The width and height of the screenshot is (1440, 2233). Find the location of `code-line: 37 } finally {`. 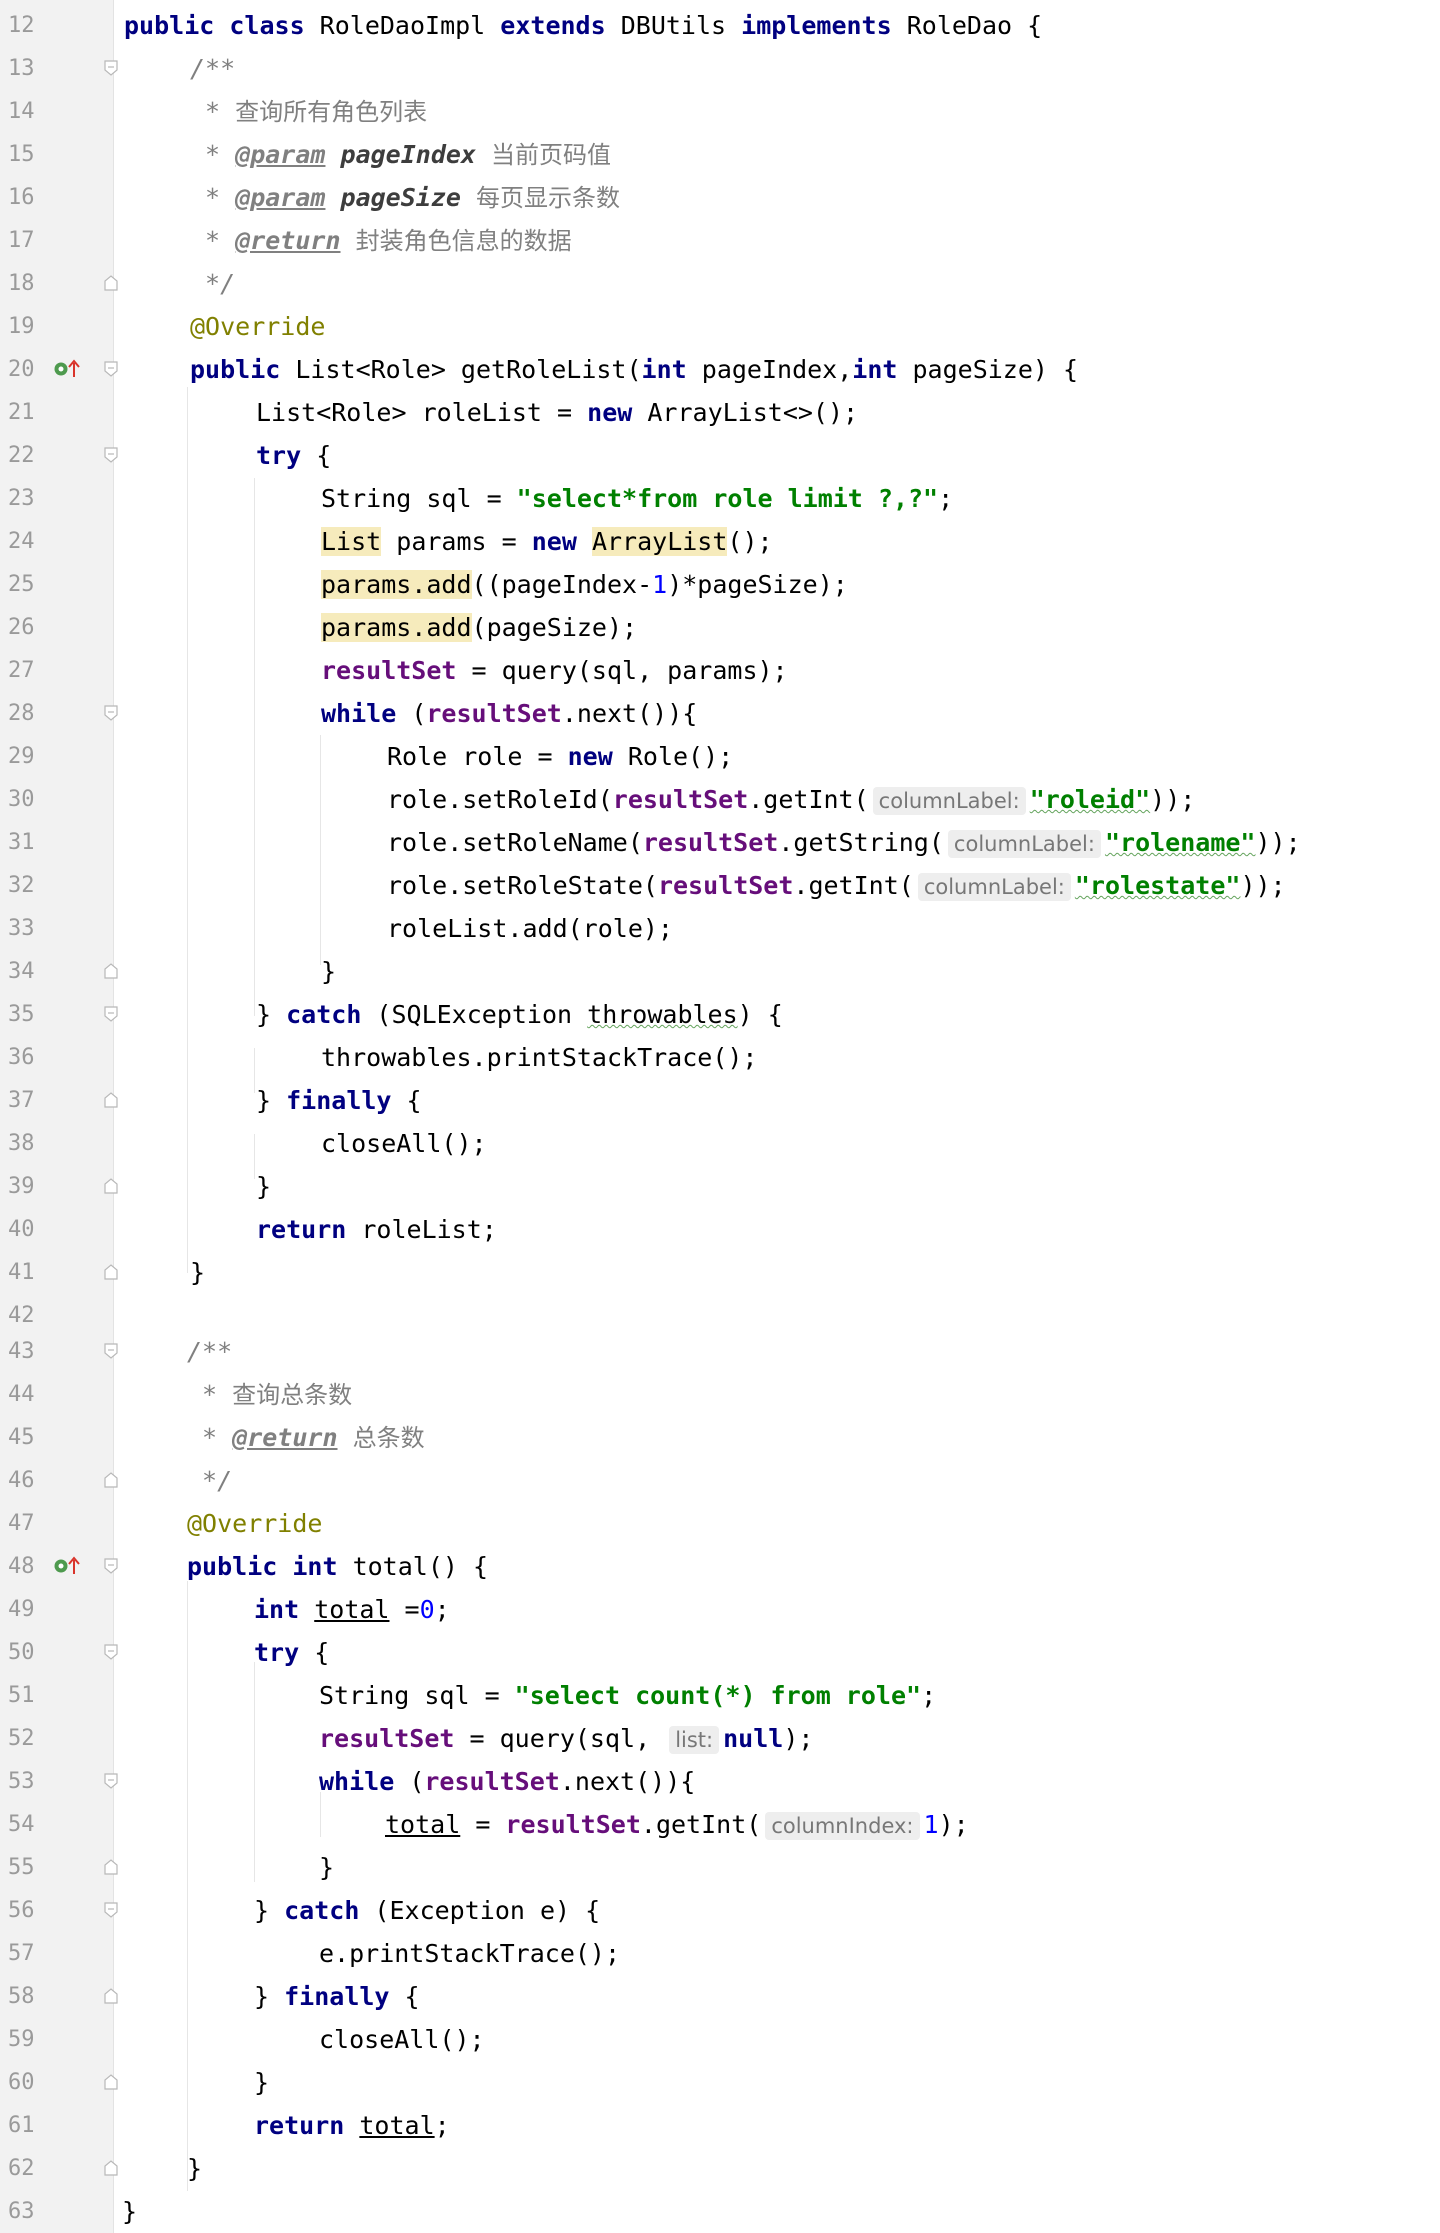

code-line: 37 } finally { is located at coordinates (720, 1100).